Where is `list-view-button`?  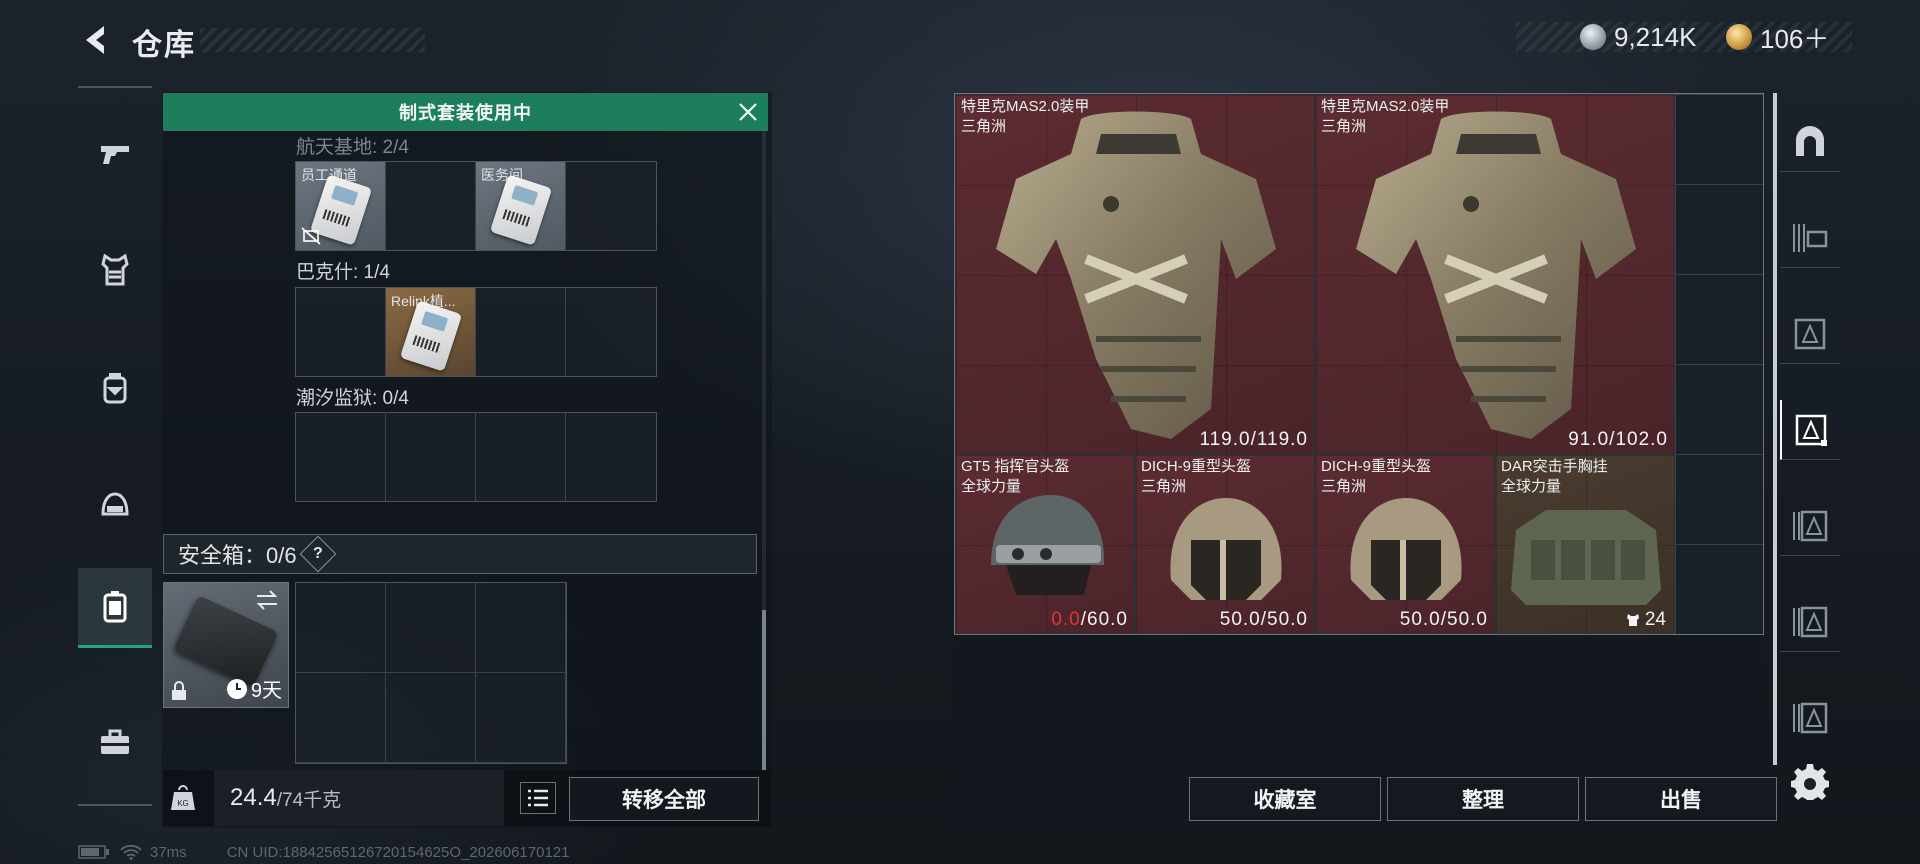
list-view-button is located at coordinates (538, 798).